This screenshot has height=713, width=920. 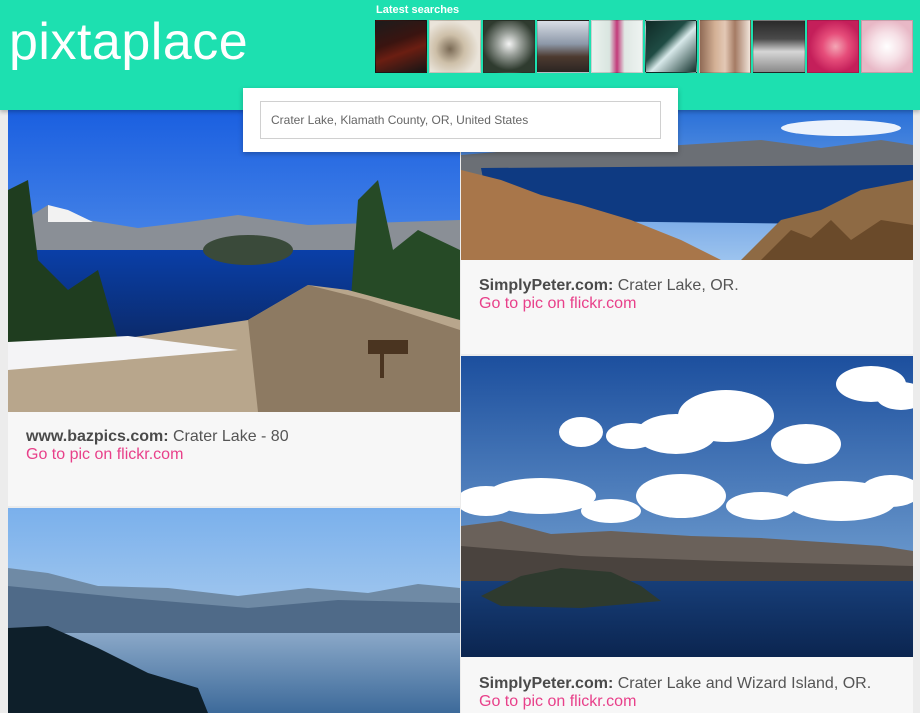 I want to click on result-title: Crater Lake, OR., so click(x=676, y=285).